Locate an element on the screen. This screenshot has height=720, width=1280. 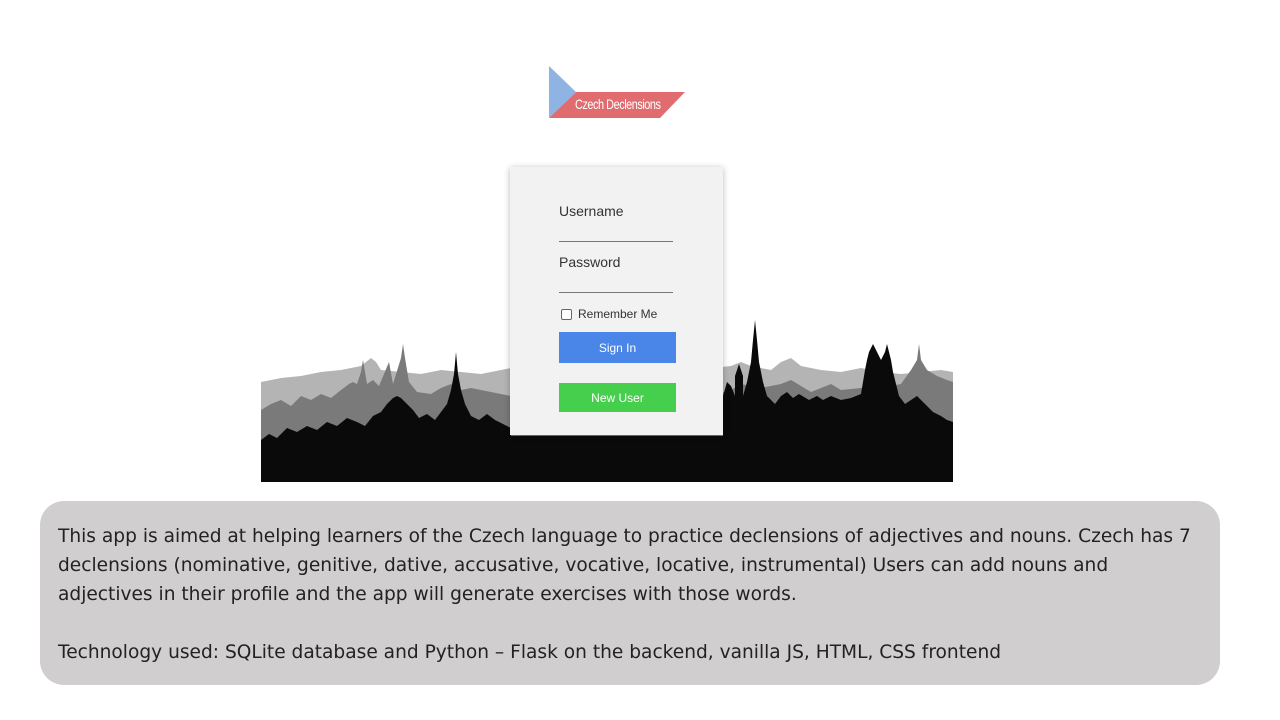
password-input is located at coordinates (616, 280).